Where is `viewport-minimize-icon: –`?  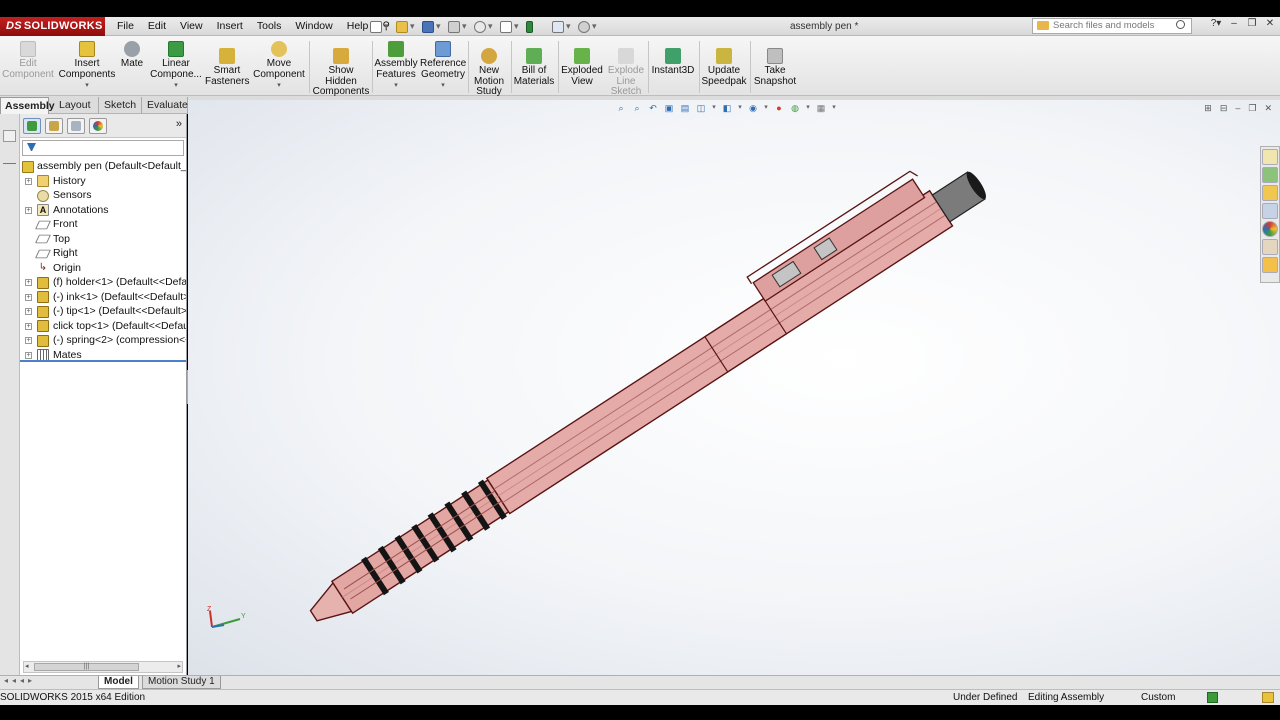
viewport-minimize-icon: – is located at coordinates (1237, 108).